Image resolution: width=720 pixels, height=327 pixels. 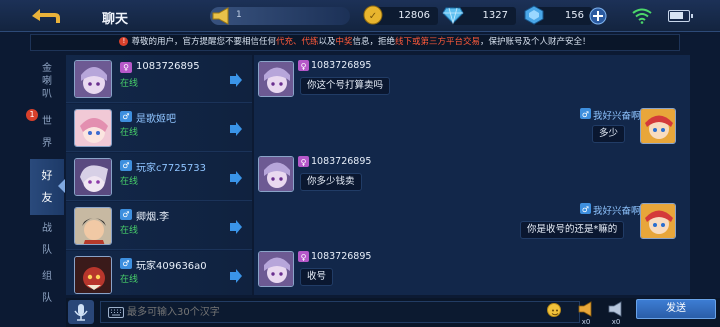 What do you see at coordinates (616, 322) in the screenshot?
I see `horn-count: x0` at bounding box center [616, 322].